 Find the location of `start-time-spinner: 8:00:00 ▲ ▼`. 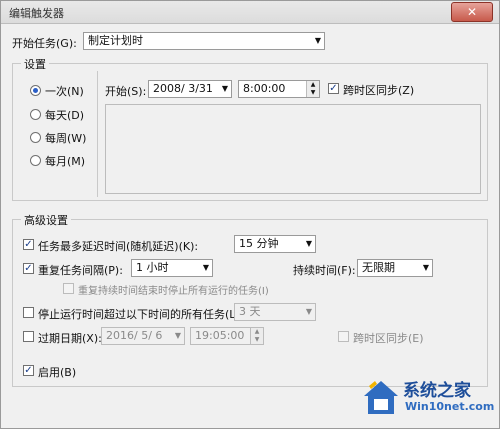

start-time-spinner: 8:00:00 ▲ ▼ is located at coordinates (279, 89).